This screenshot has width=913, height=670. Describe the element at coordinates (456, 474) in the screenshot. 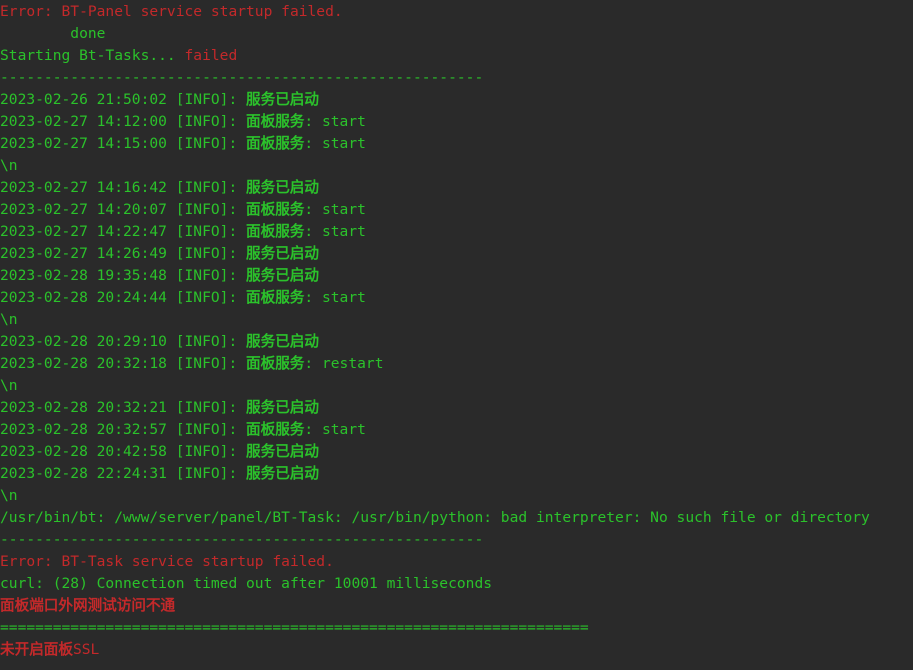

I see `terminal-line: 2023-02-28 22:24:31 [INFO]: 服务已启动` at that location.